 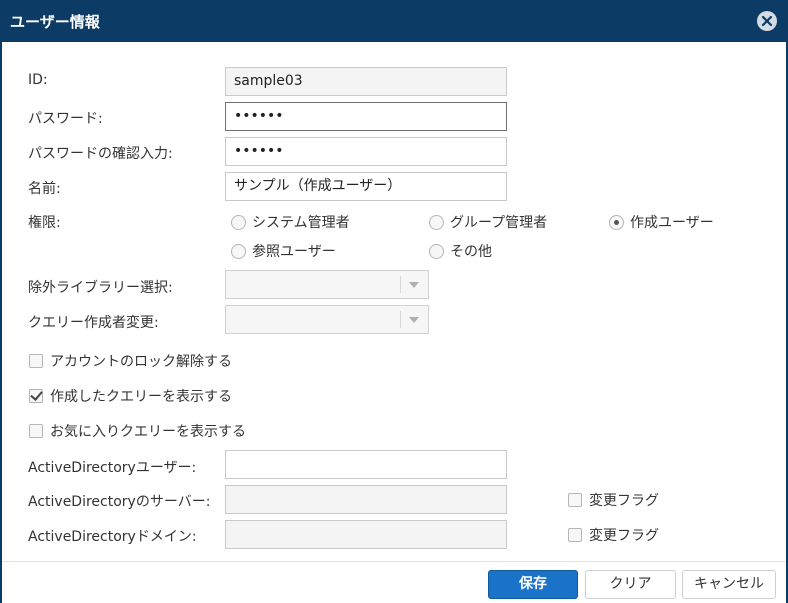 What do you see at coordinates (327, 284) in the screenshot?
I see `exclude-library-select` at bounding box center [327, 284].